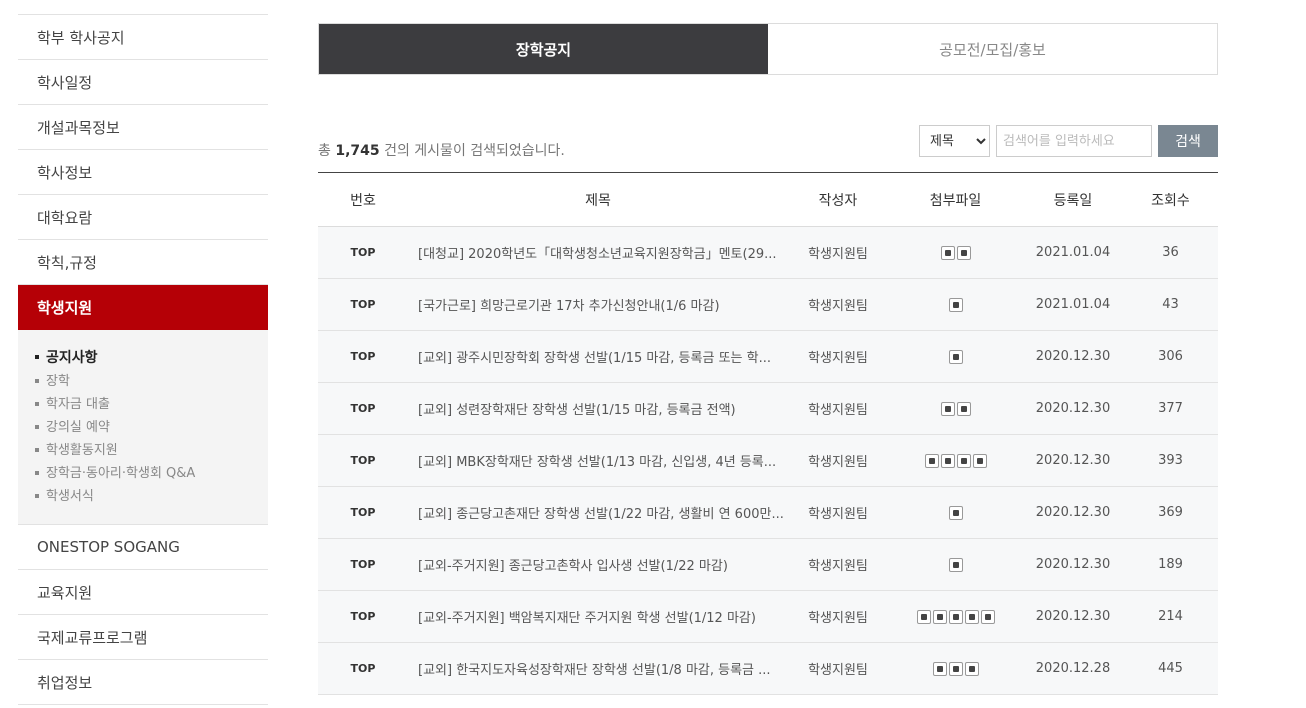 The width and height of the screenshot is (1306, 708). Describe the element at coordinates (70, 496) in the screenshot. I see `submenu-item-label: 학생서식` at that location.